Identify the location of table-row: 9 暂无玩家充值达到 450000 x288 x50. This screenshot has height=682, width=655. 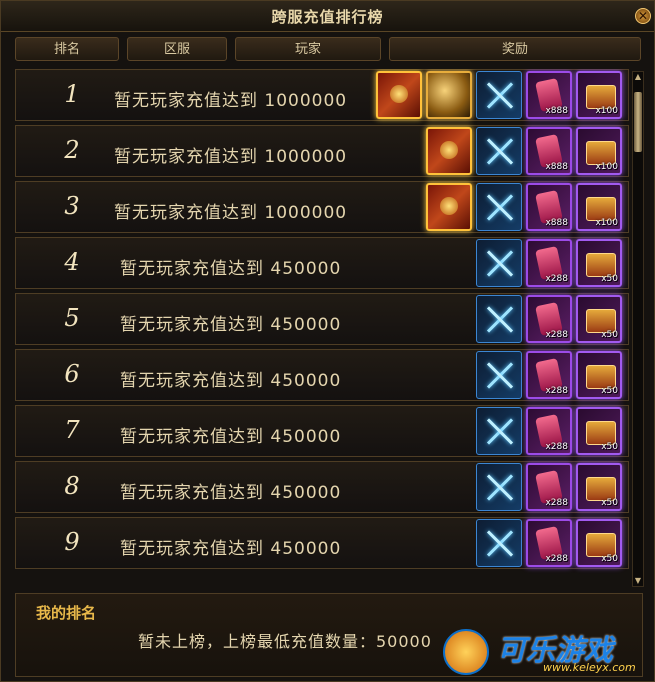
(322, 543).